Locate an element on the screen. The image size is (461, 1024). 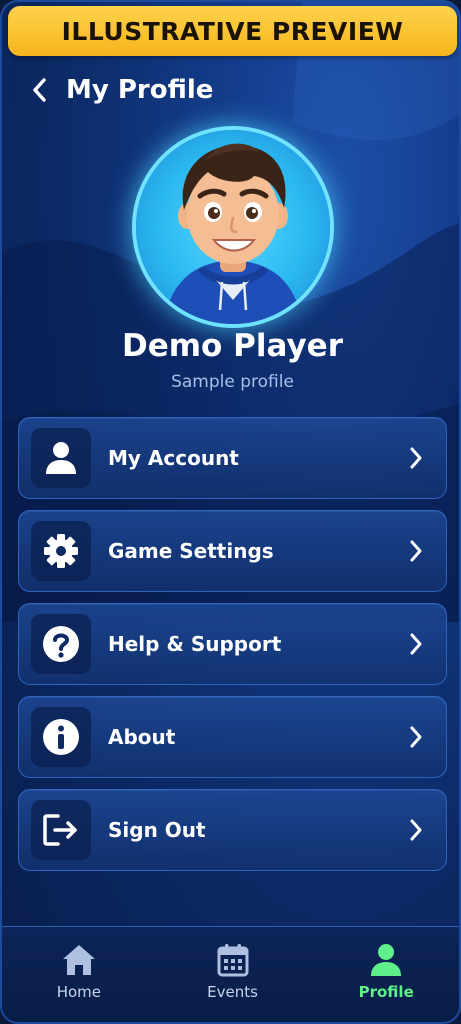
profile-subtitle: Sample profile is located at coordinates (232, 382).